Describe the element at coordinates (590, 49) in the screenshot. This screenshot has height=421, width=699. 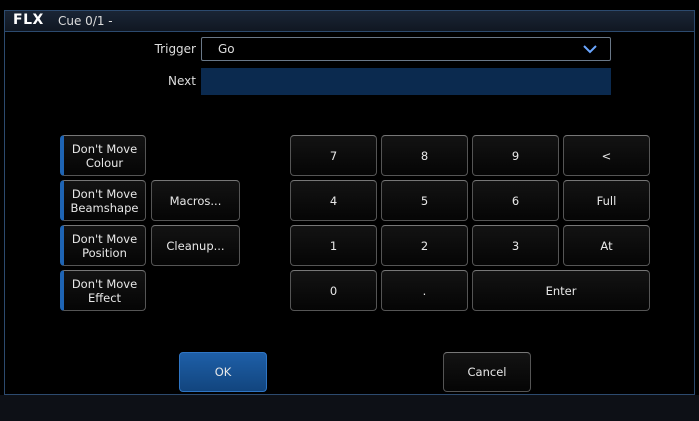
I see `chevron-down-icon` at that location.